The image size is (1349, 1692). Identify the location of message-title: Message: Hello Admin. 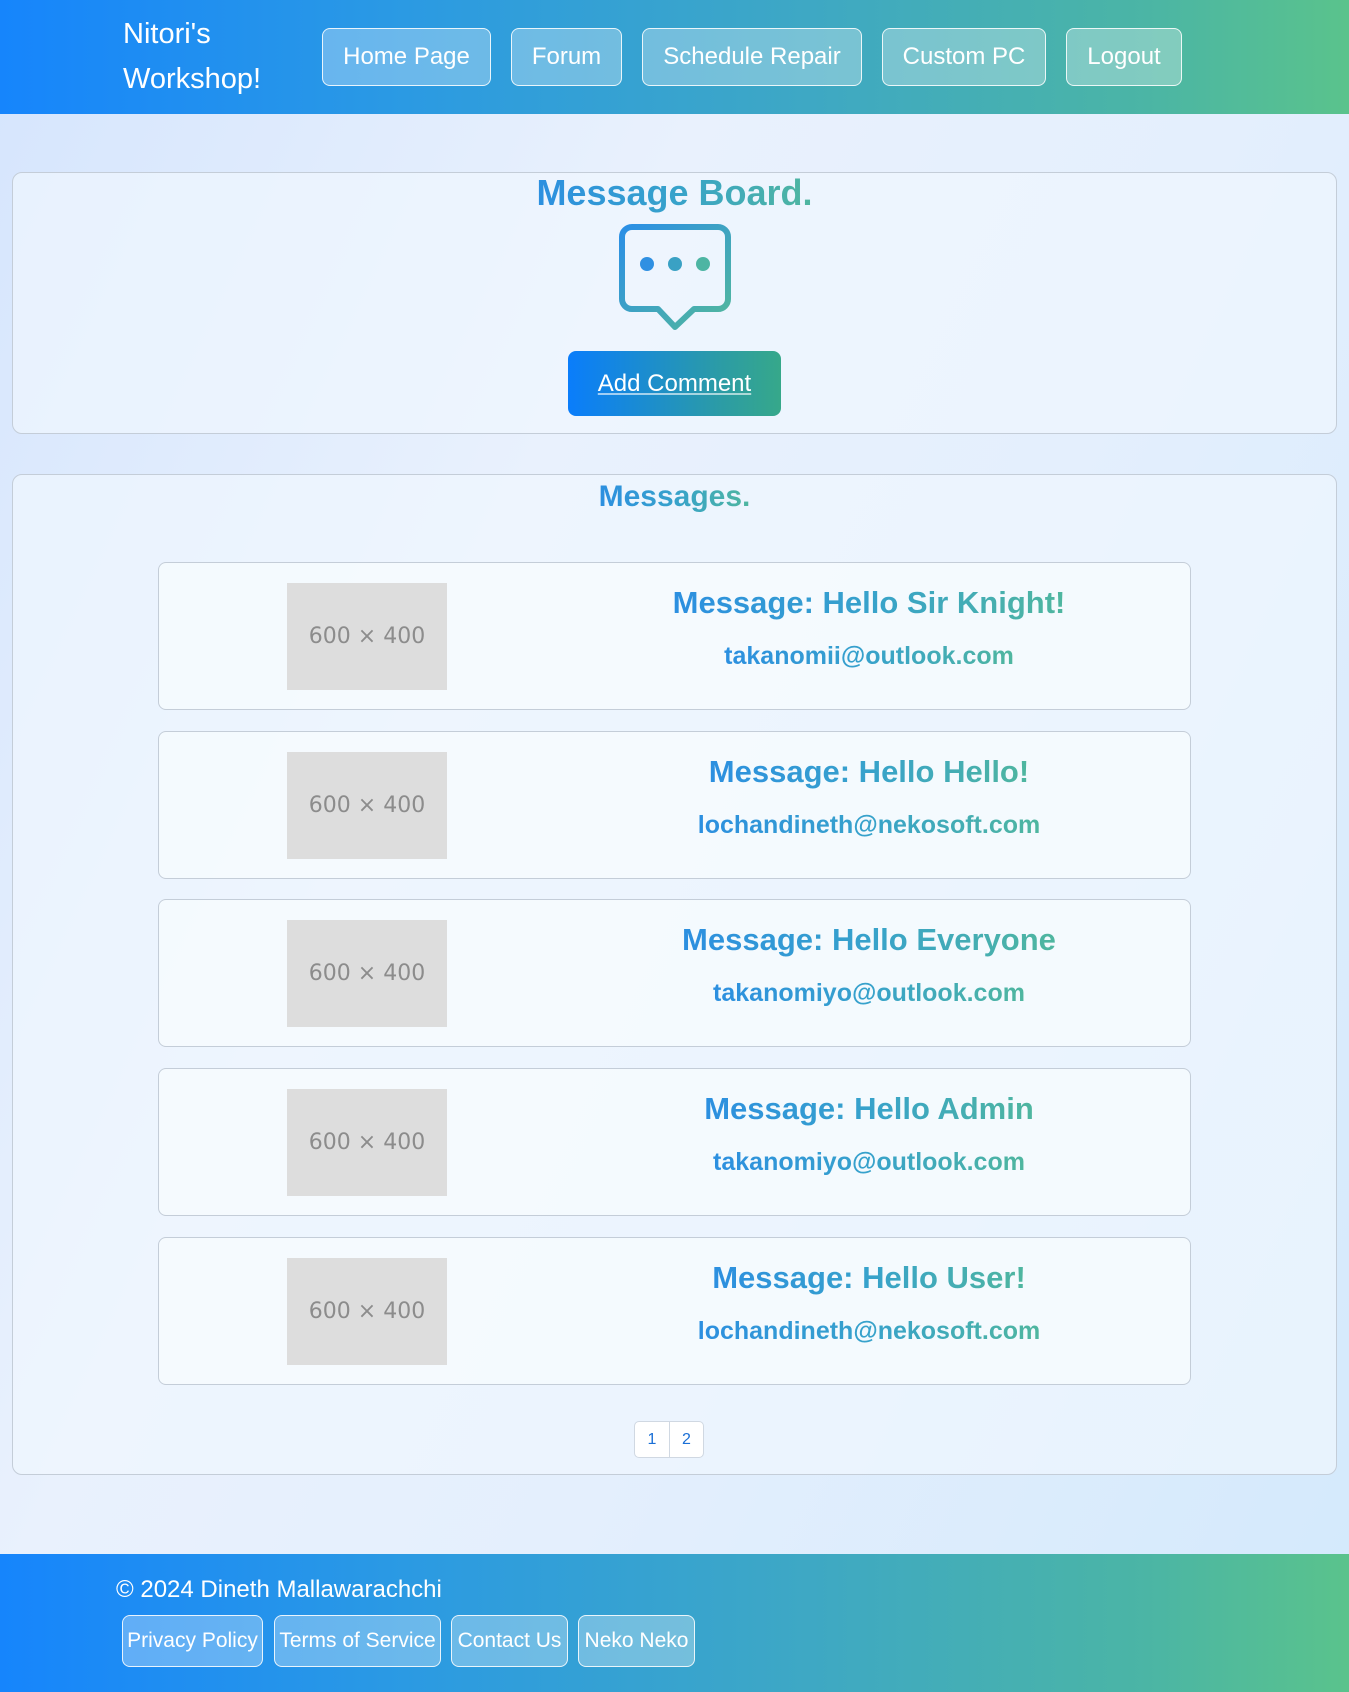
(869, 1109).